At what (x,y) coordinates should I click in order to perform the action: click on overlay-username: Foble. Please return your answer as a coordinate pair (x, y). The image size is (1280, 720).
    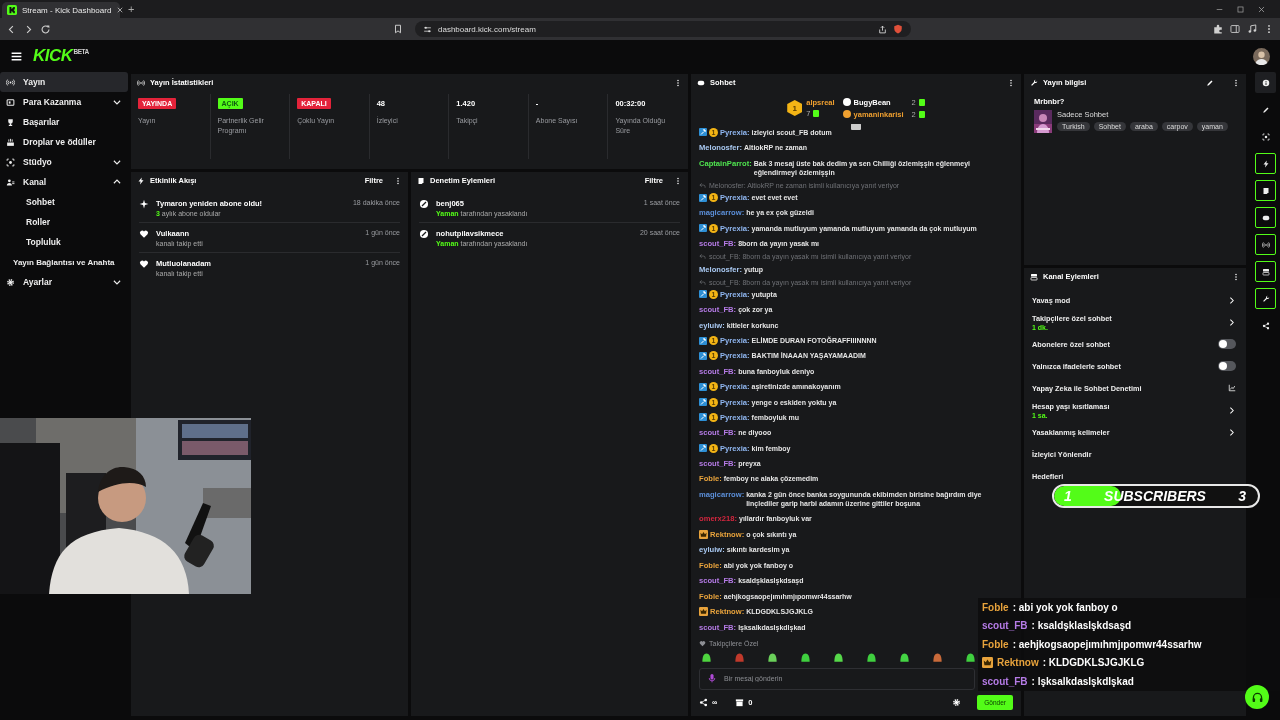
    Looking at the image, I should click on (995, 607).